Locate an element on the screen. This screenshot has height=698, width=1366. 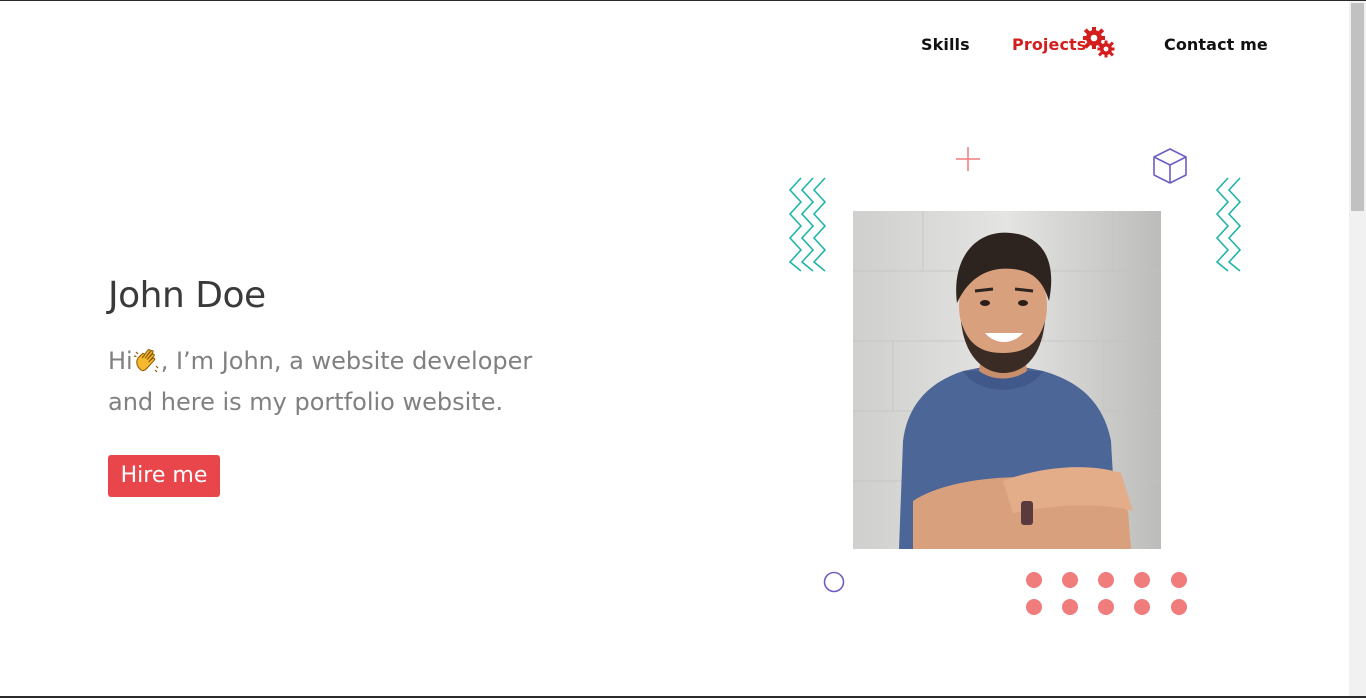
intro-greeting: Hi is located at coordinates (120, 361).